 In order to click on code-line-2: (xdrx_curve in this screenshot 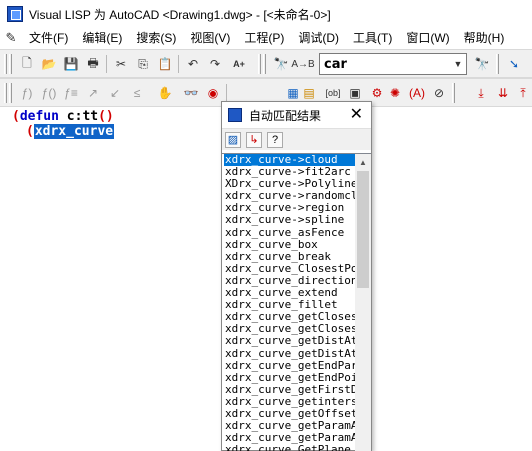, I will do `click(70, 131)`.